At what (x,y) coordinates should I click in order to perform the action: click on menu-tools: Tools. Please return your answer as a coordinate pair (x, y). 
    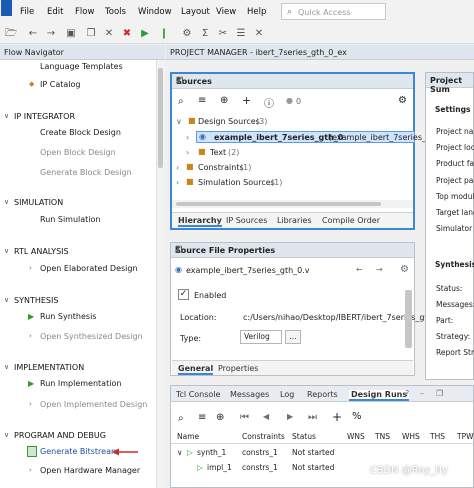
    Looking at the image, I should click on (115, 12).